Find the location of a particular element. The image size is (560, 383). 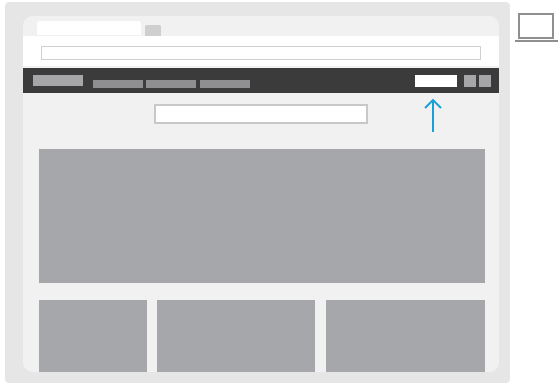

site-logo is located at coordinates (58, 80).